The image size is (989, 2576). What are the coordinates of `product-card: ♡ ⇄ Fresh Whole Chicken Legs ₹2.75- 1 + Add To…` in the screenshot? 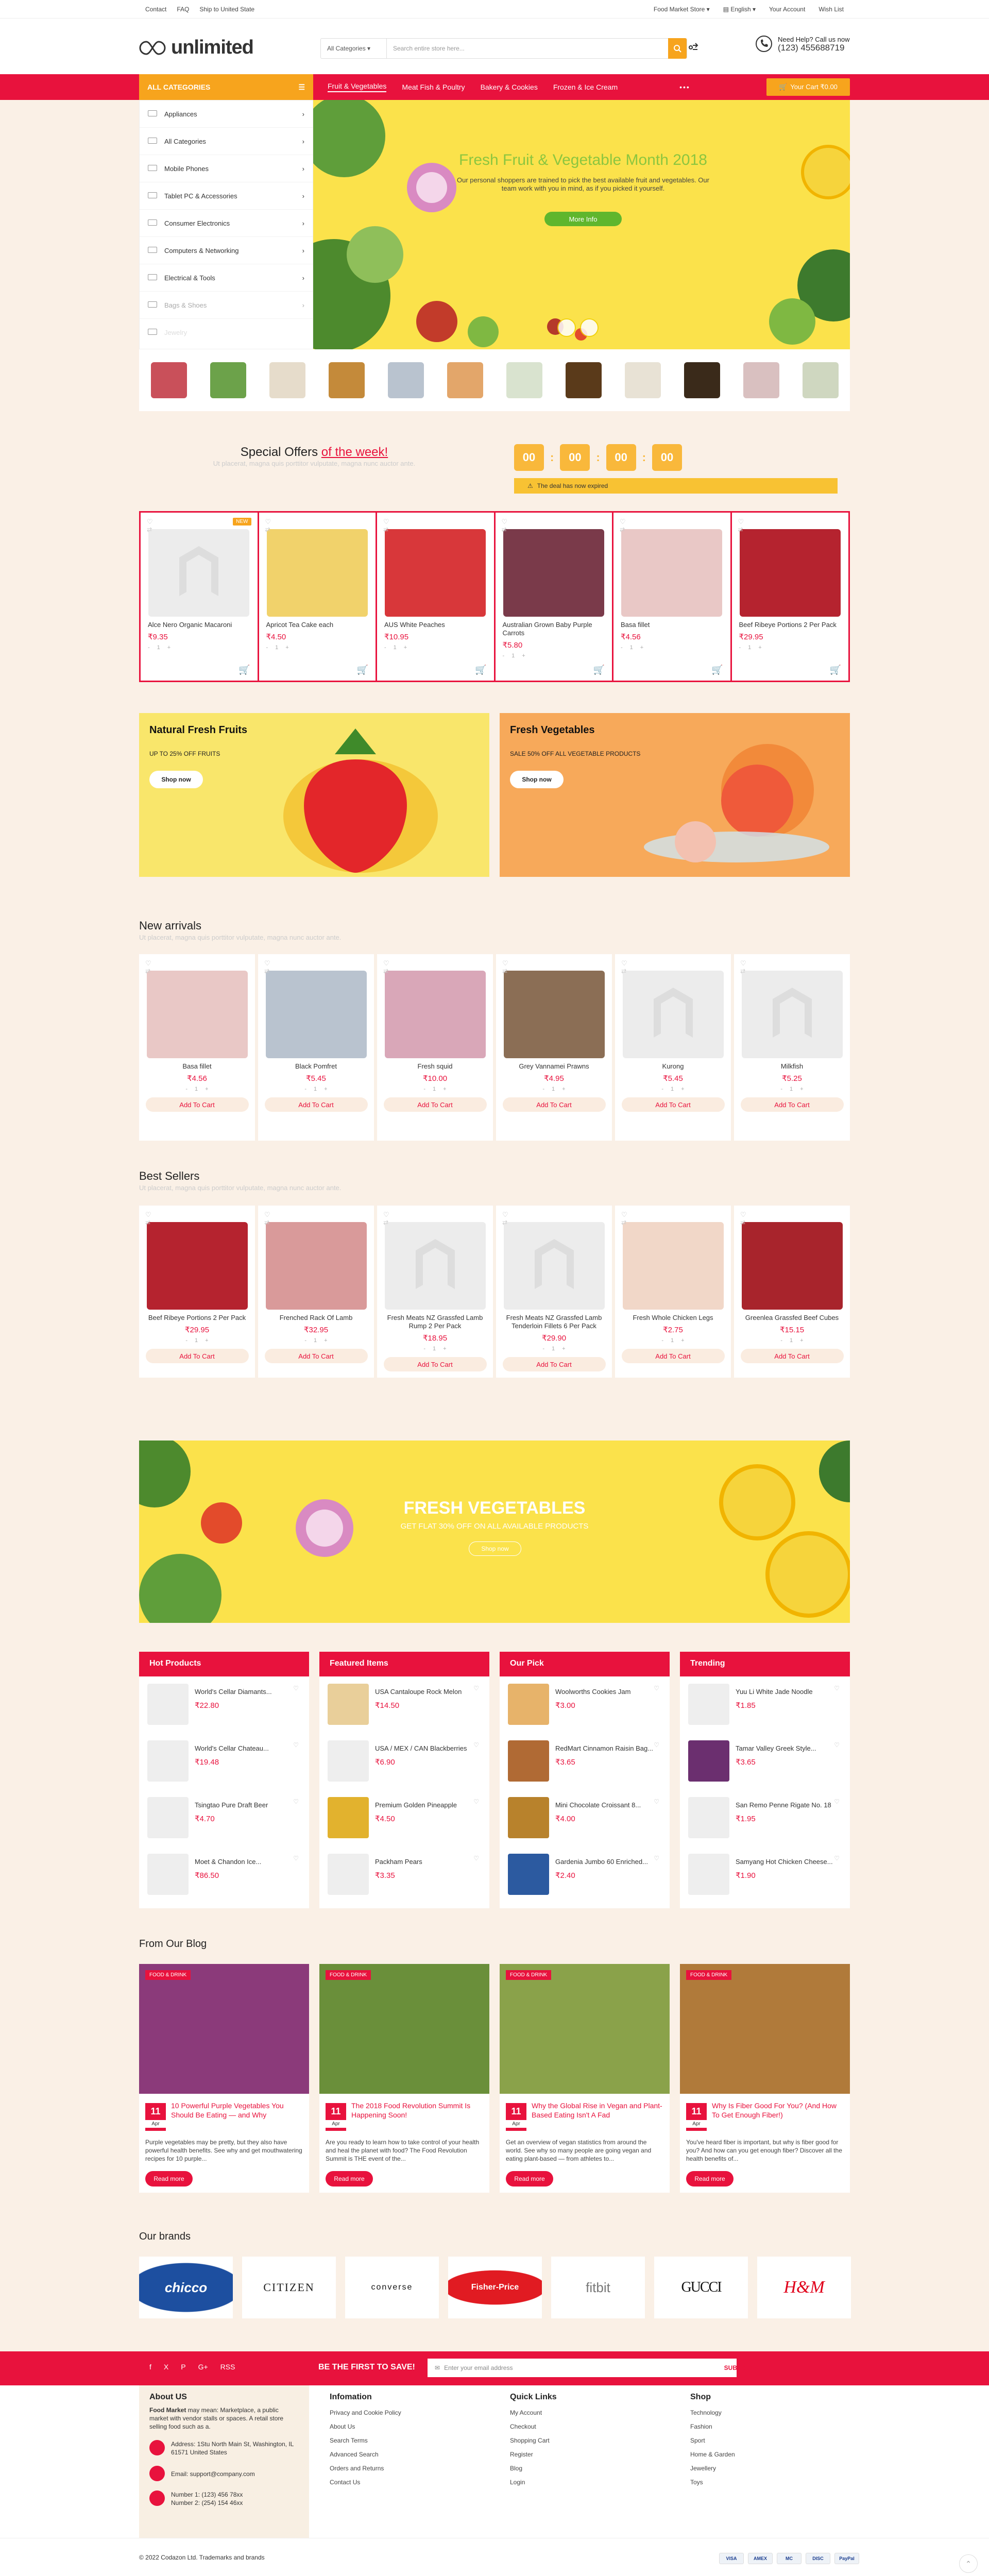 It's located at (673, 1292).